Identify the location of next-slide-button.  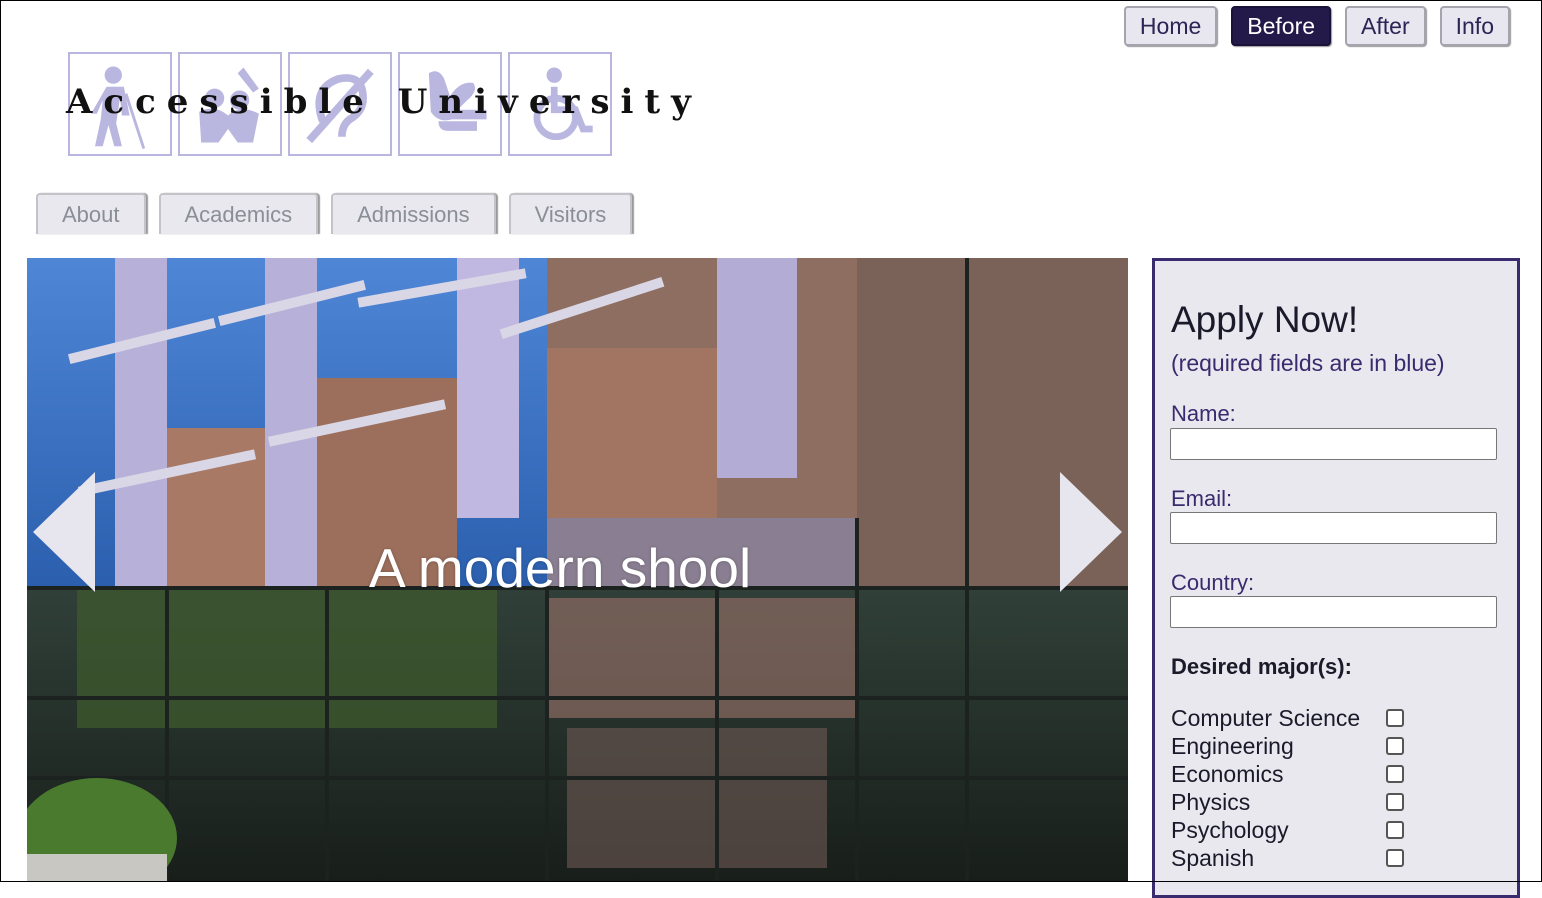
(1091, 532).